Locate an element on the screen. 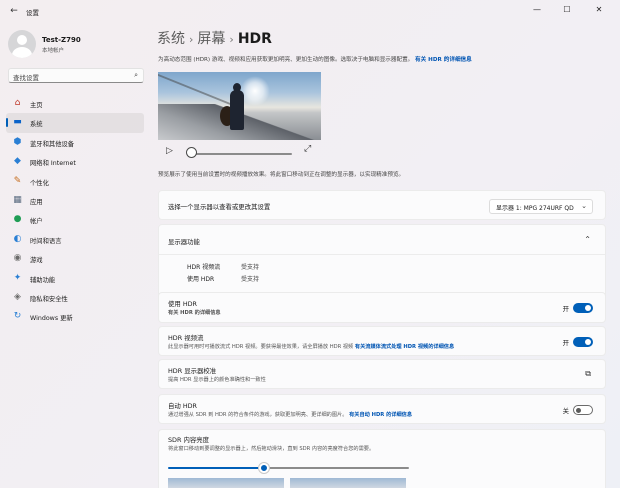 The height and width of the screenshot is (488, 620). sdr-slider-thumb is located at coordinates (264, 468).